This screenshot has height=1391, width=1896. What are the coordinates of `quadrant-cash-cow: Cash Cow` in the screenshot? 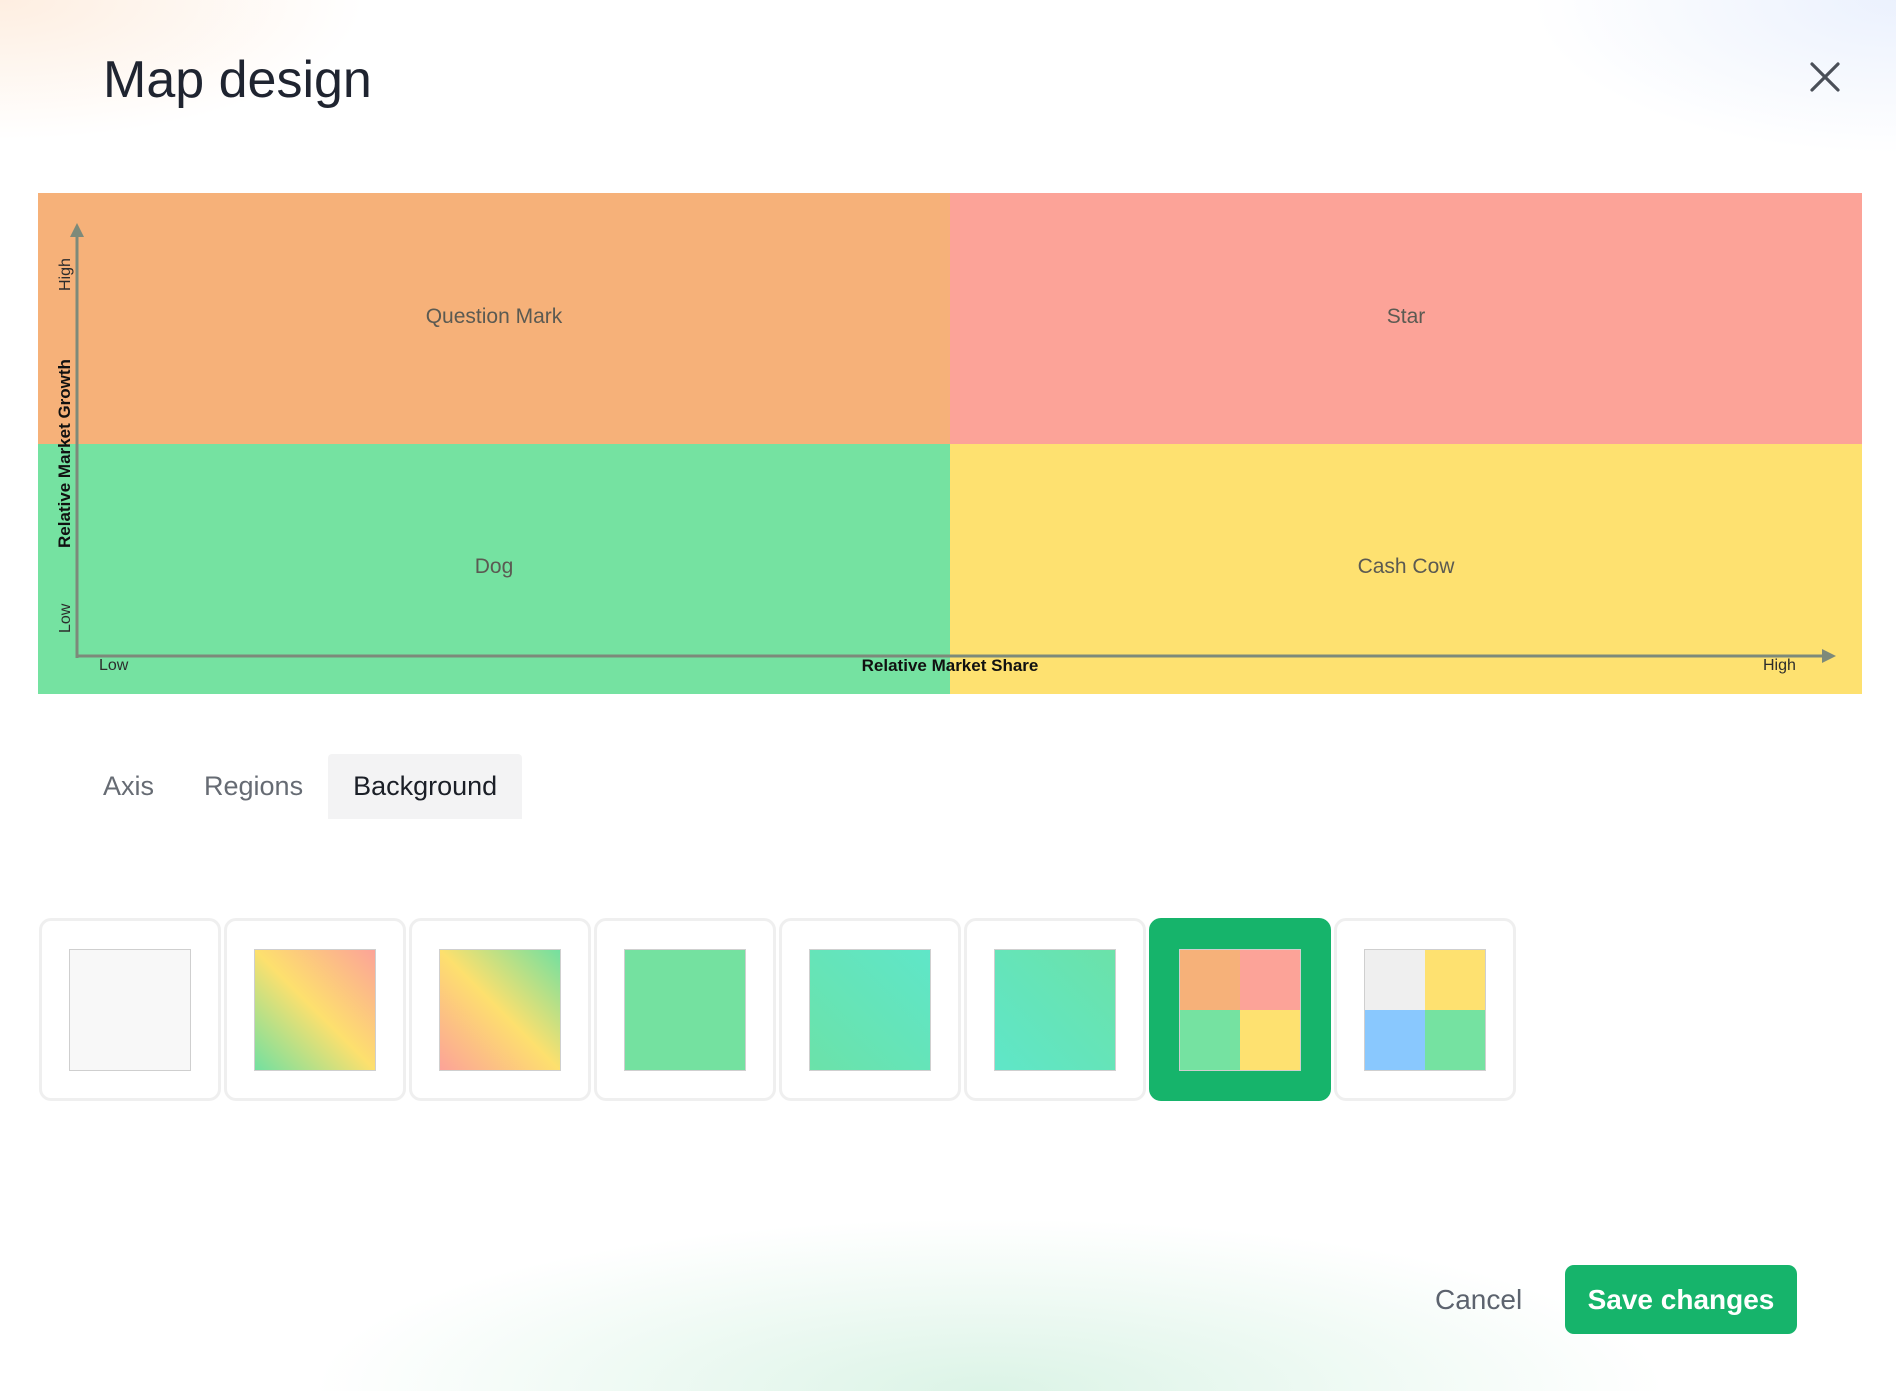 It's located at (1406, 569).